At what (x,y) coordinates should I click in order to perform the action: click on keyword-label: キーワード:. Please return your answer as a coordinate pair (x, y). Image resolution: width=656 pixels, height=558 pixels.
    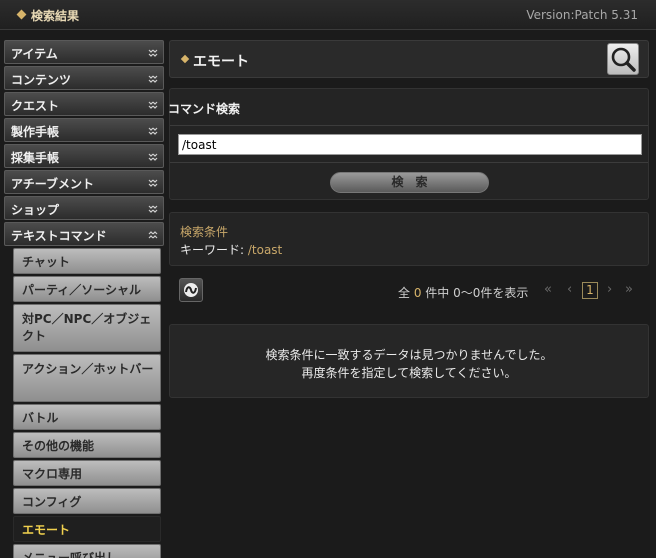
    Looking at the image, I should click on (214, 250).